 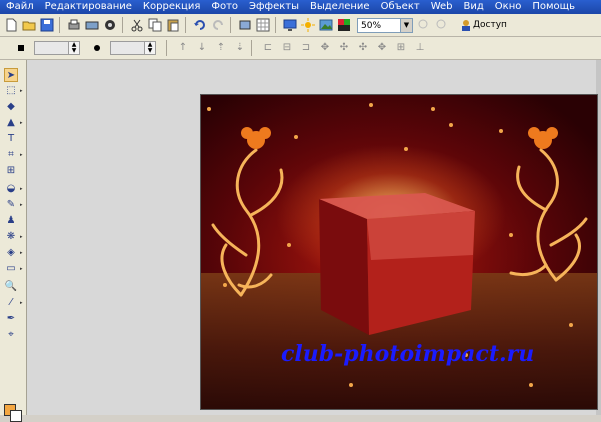 What do you see at coordinates (273, 7) in the screenshot?
I see `menu-effects: Эффекты` at bounding box center [273, 7].